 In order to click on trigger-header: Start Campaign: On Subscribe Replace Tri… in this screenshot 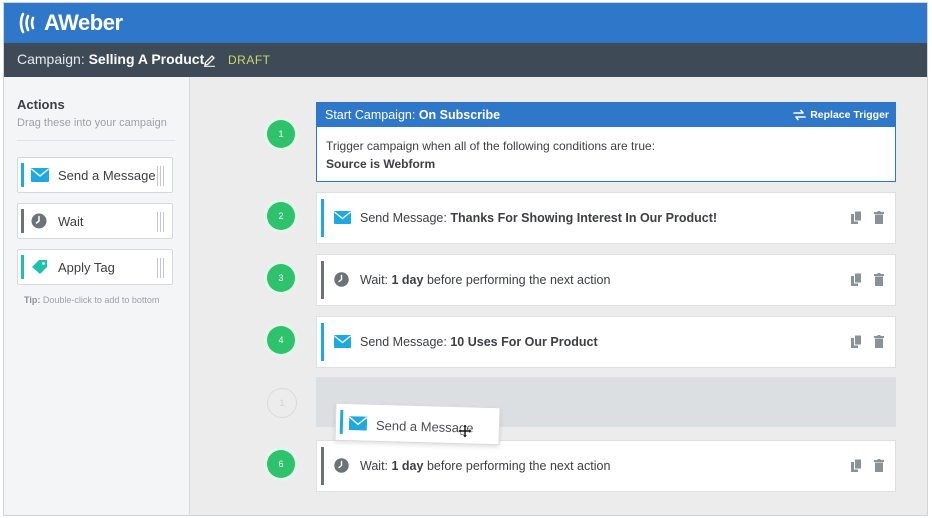, I will do `click(606, 115)`.